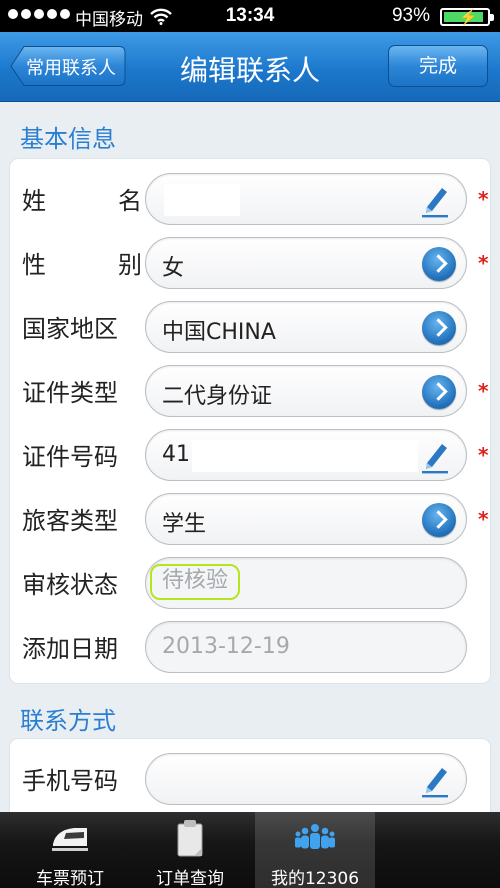  Describe the element at coordinates (306, 779) in the screenshot. I see `mobile-field` at that location.